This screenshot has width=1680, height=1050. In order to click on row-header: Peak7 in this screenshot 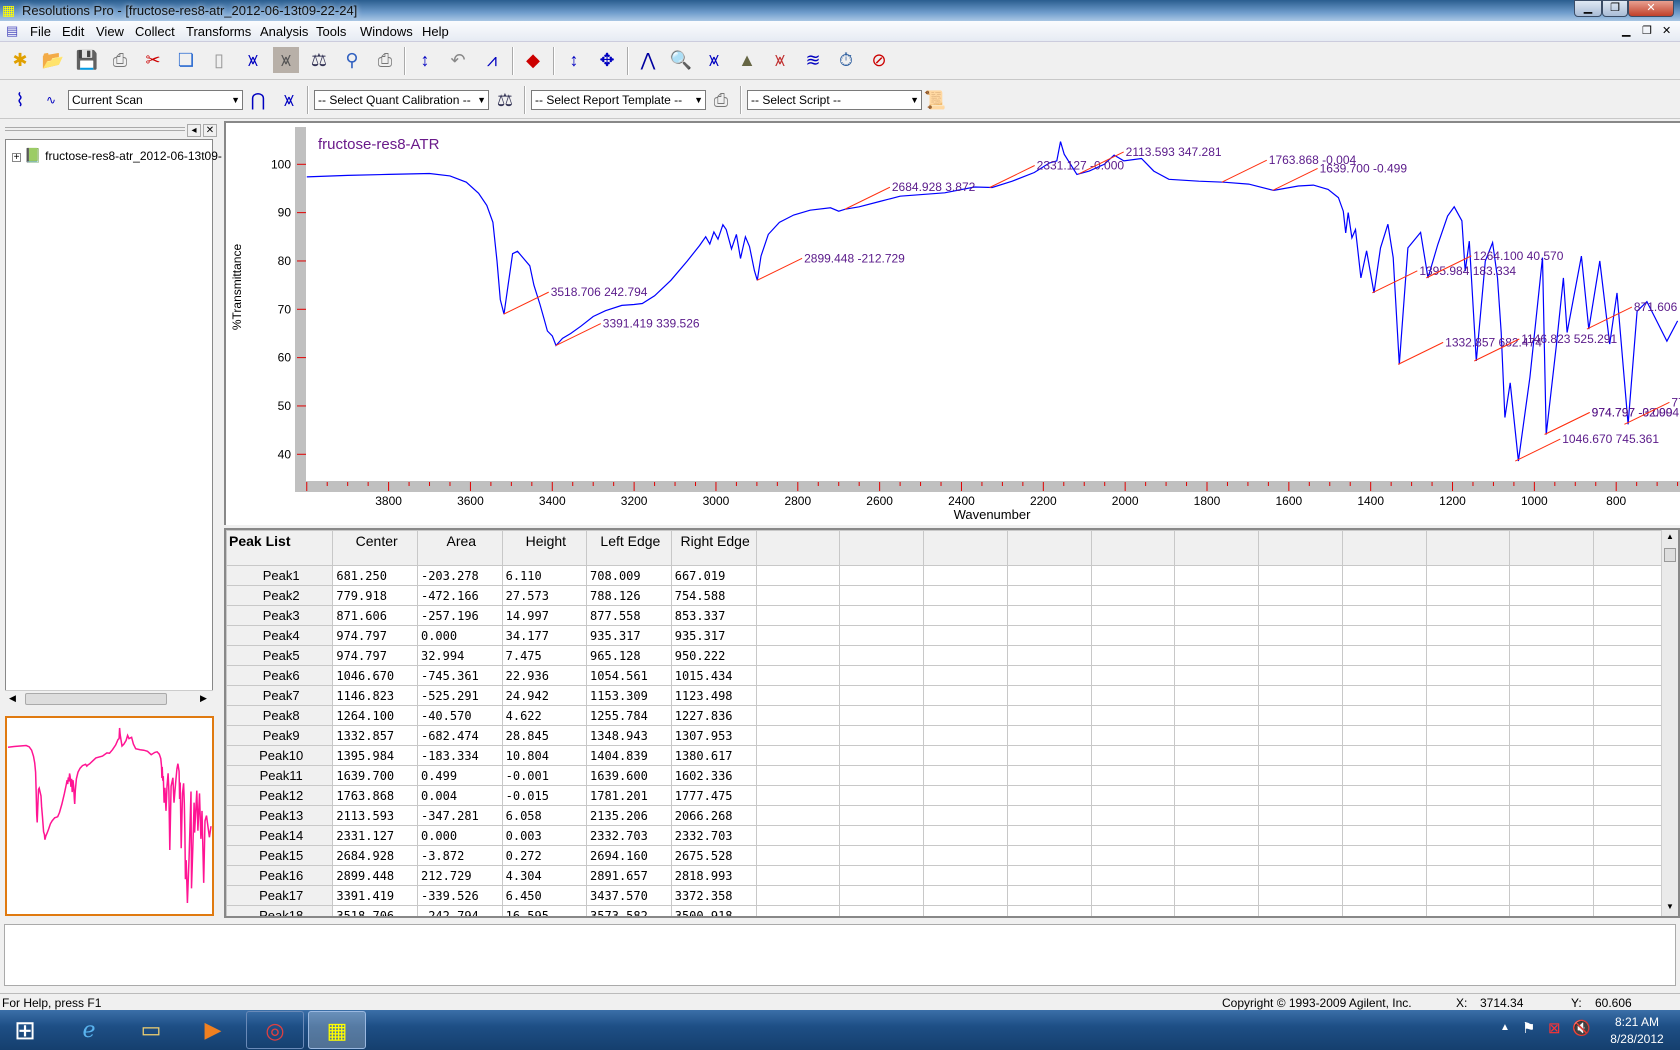, I will do `click(280, 695)`.